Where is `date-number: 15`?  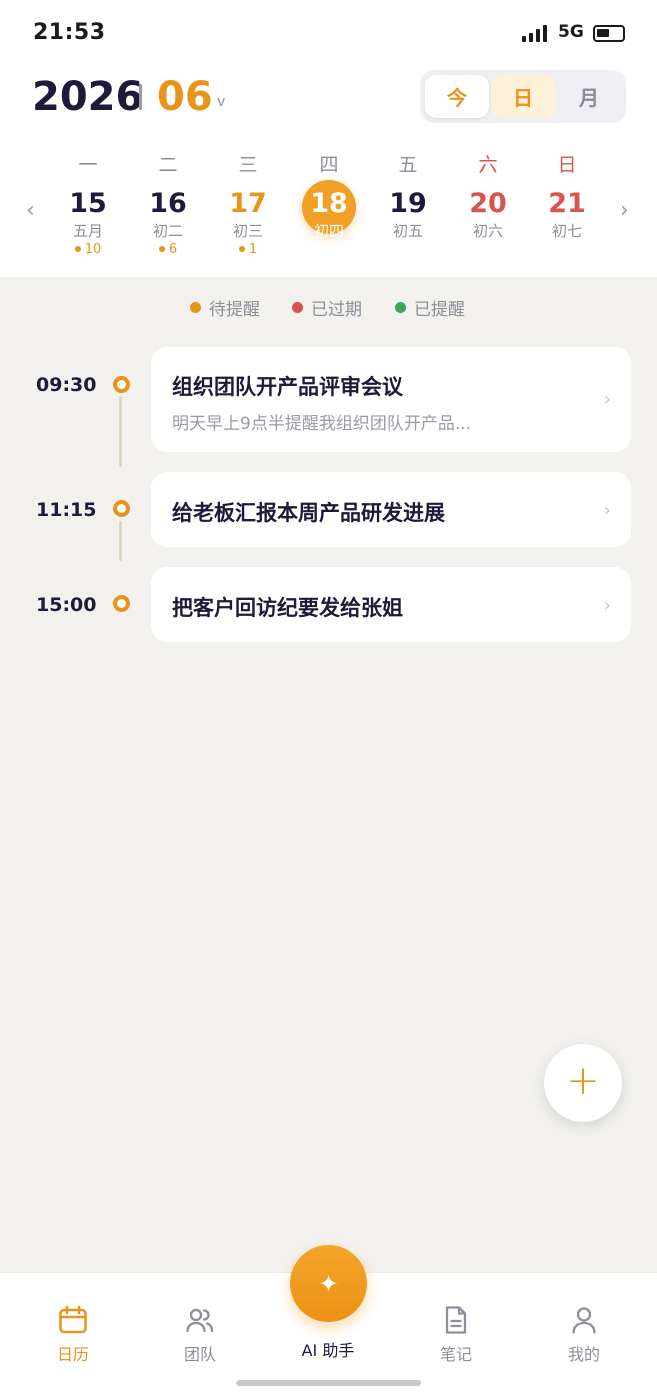
date-number: 15 is located at coordinates (88, 203).